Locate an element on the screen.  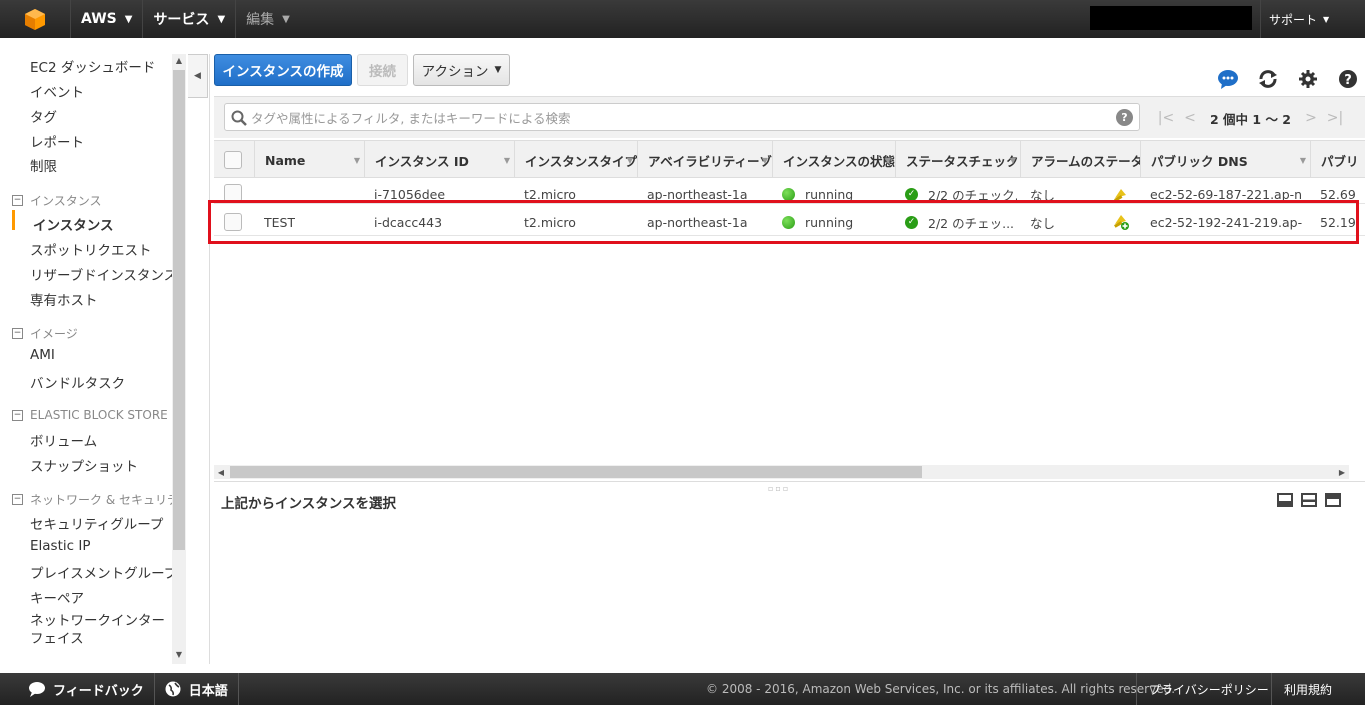
sidebar-item-ami: AMI is located at coordinates (42, 355).